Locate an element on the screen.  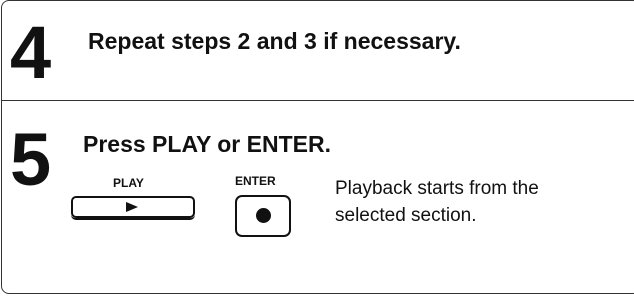
enter-button is located at coordinates (263, 216).